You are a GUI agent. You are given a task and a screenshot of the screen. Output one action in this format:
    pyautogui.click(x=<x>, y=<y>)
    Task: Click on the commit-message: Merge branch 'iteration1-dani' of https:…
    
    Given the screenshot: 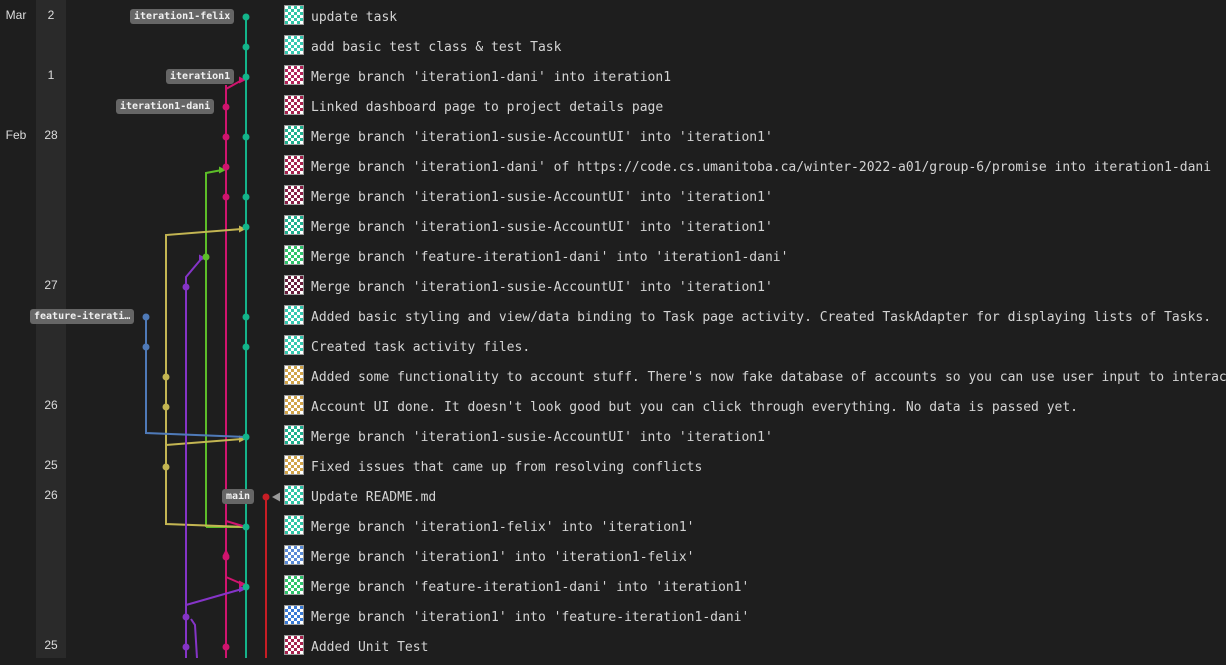 What is the action you would take?
    pyautogui.click(x=761, y=167)
    